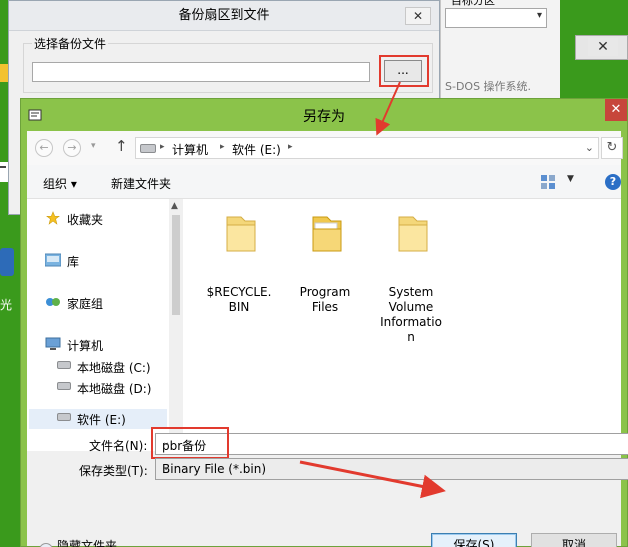  I want to click on nav-item-favorites: 收藏夹, so click(85, 219).